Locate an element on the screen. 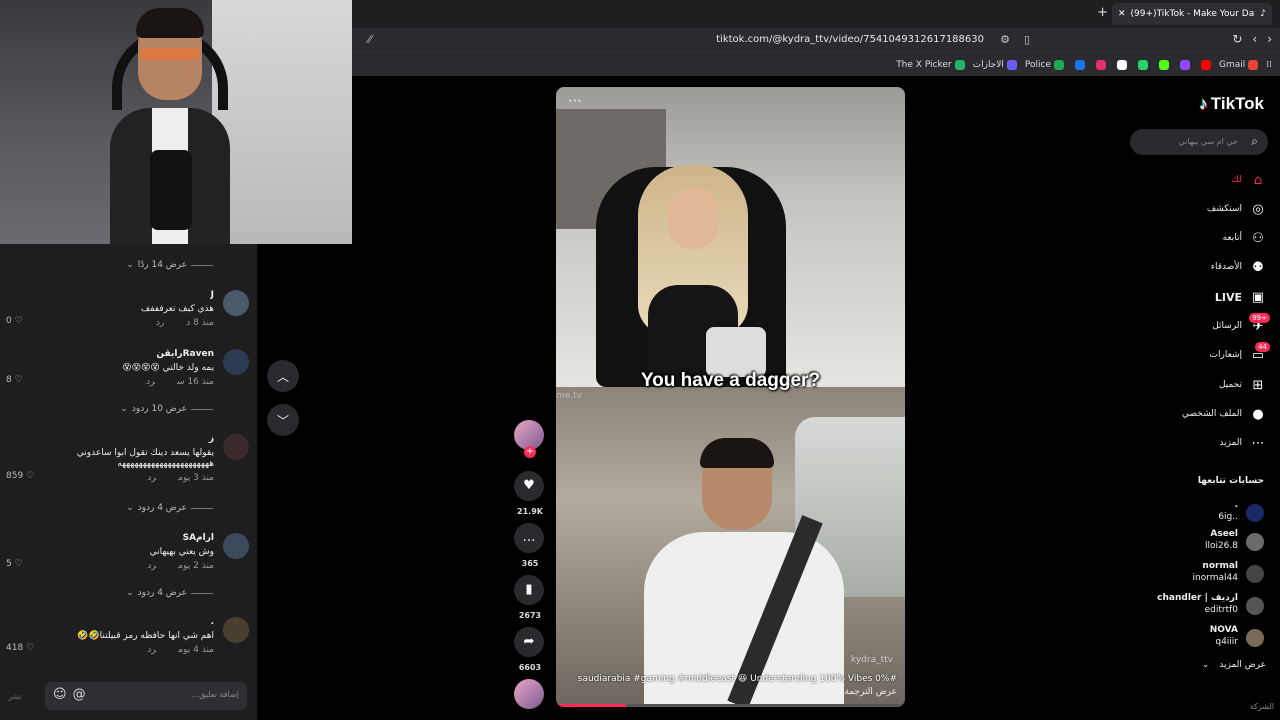  nav-explore: ◎ استكشف is located at coordinates (1236, 209).